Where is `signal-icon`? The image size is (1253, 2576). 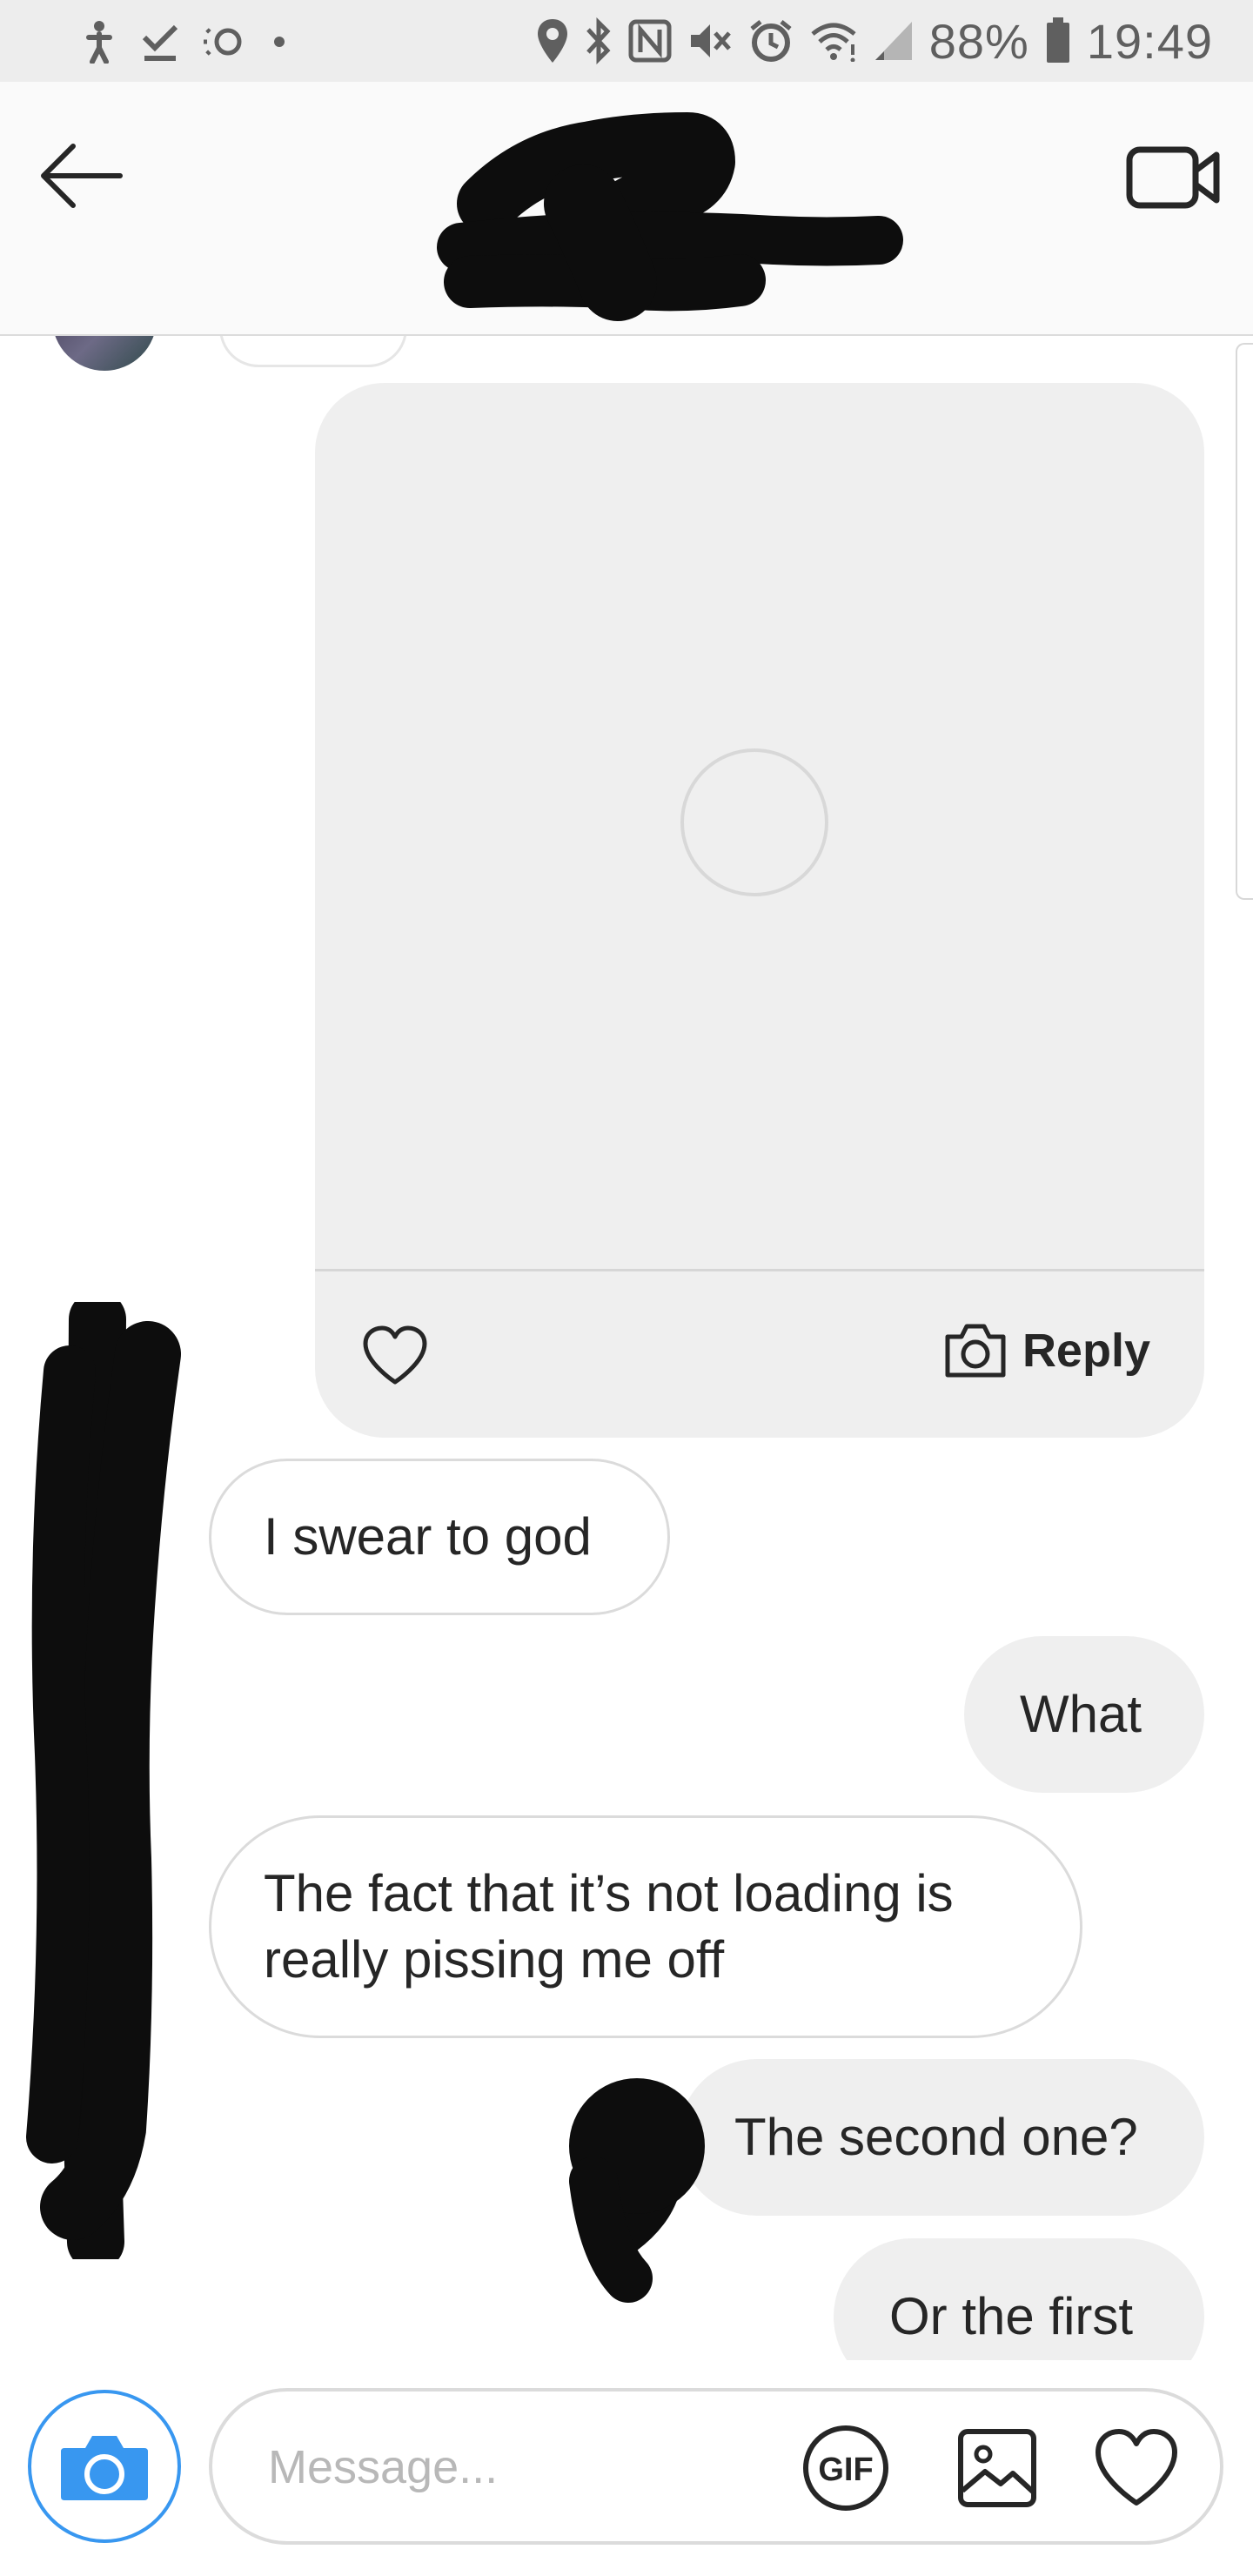 signal-icon is located at coordinates (894, 41).